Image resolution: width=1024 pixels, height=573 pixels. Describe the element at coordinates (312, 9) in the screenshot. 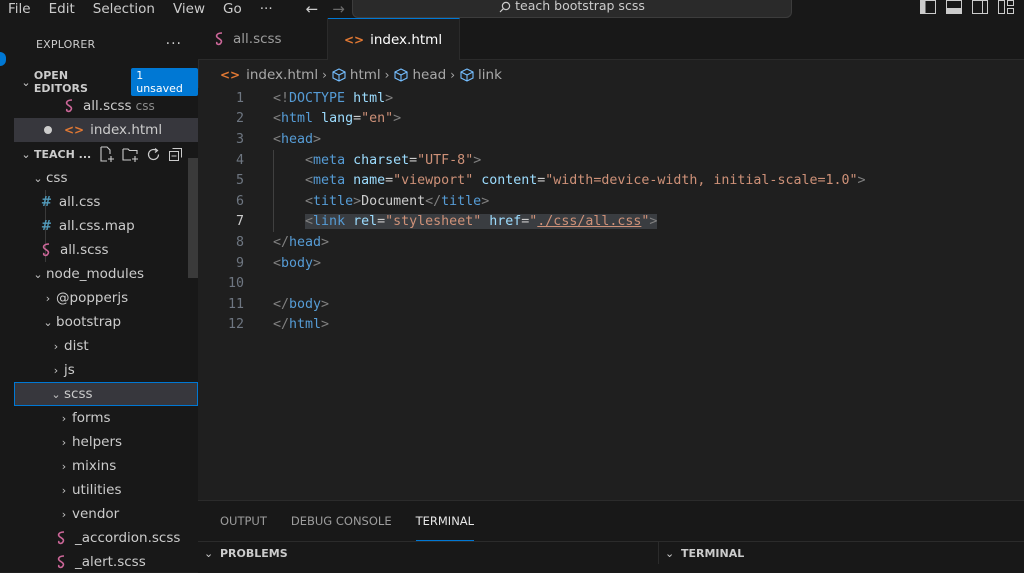

I see `back-arrow-icon: ←` at that location.